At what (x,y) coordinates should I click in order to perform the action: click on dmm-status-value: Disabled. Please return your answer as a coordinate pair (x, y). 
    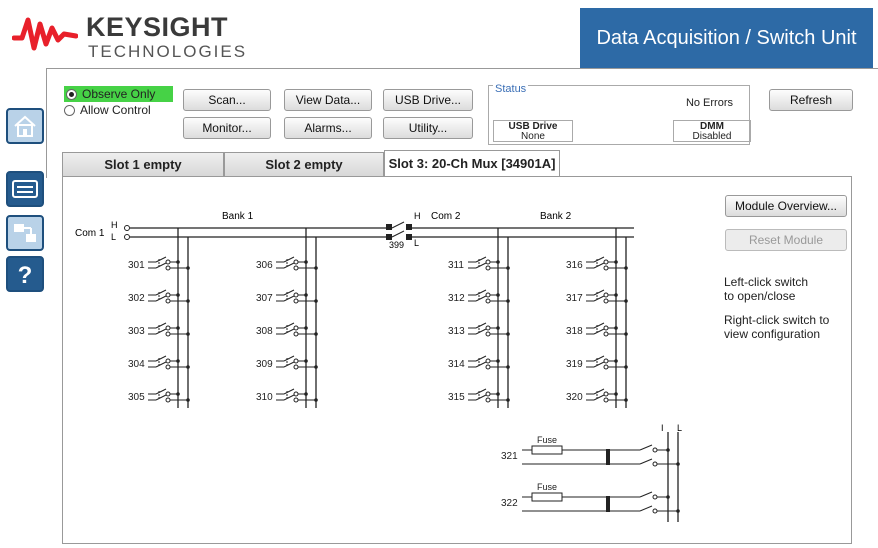
    Looking at the image, I should click on (712, 136).